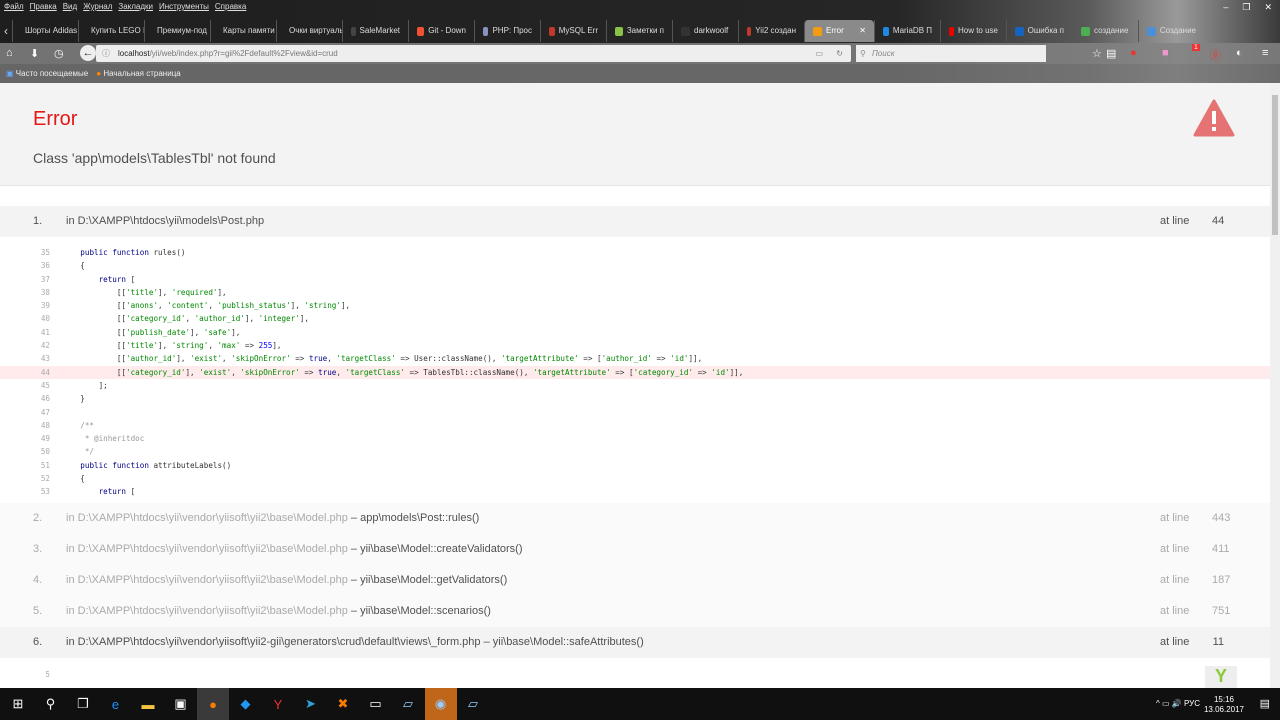  What do you see at coordinates (181, 704) in the screenshot?
I see `store-icon: ▣` at bounding box center [181, 704].